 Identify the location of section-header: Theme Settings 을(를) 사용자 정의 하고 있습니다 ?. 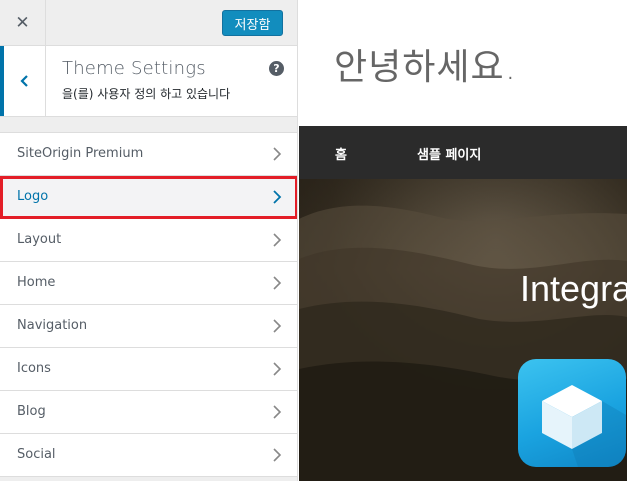
(148, 81).